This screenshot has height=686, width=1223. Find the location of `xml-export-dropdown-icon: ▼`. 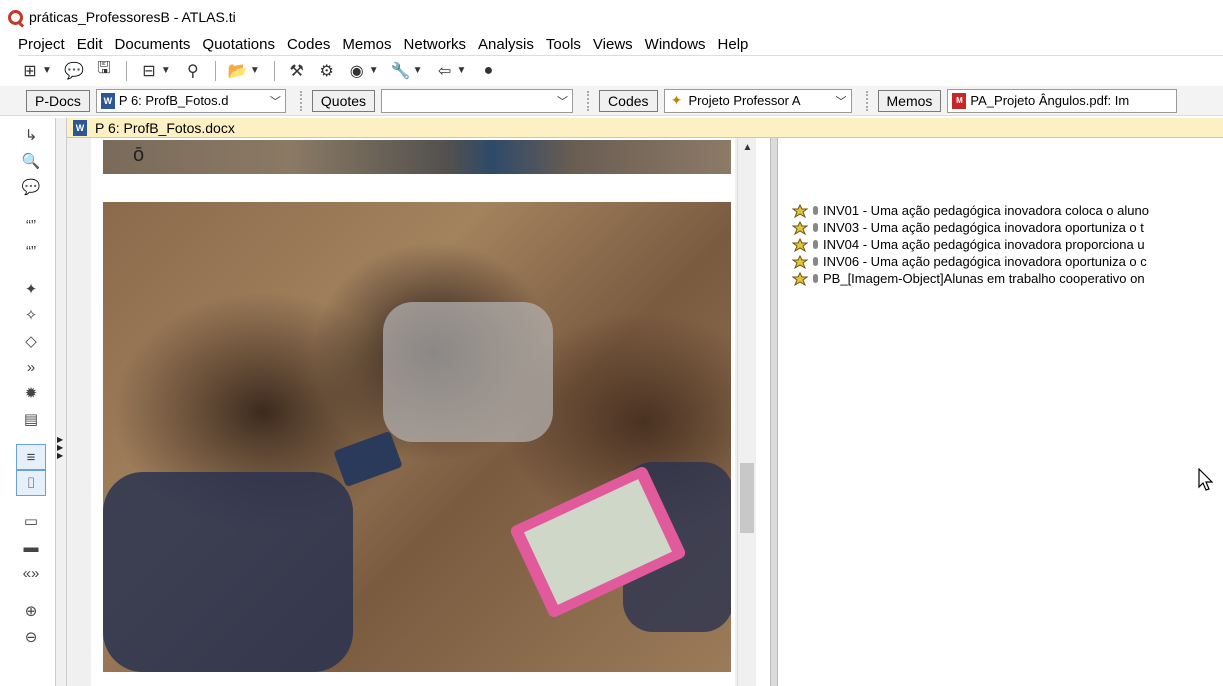

xml-export-dropdown-icon: ▼ is located at coordinates (374, 70).